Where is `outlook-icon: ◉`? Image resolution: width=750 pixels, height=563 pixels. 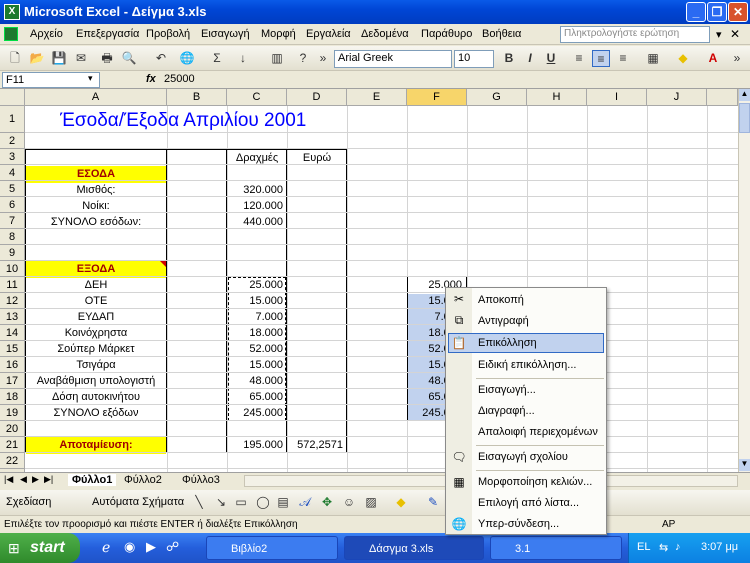
outlook-icon: ◉ is located at coordinates (129, 547).